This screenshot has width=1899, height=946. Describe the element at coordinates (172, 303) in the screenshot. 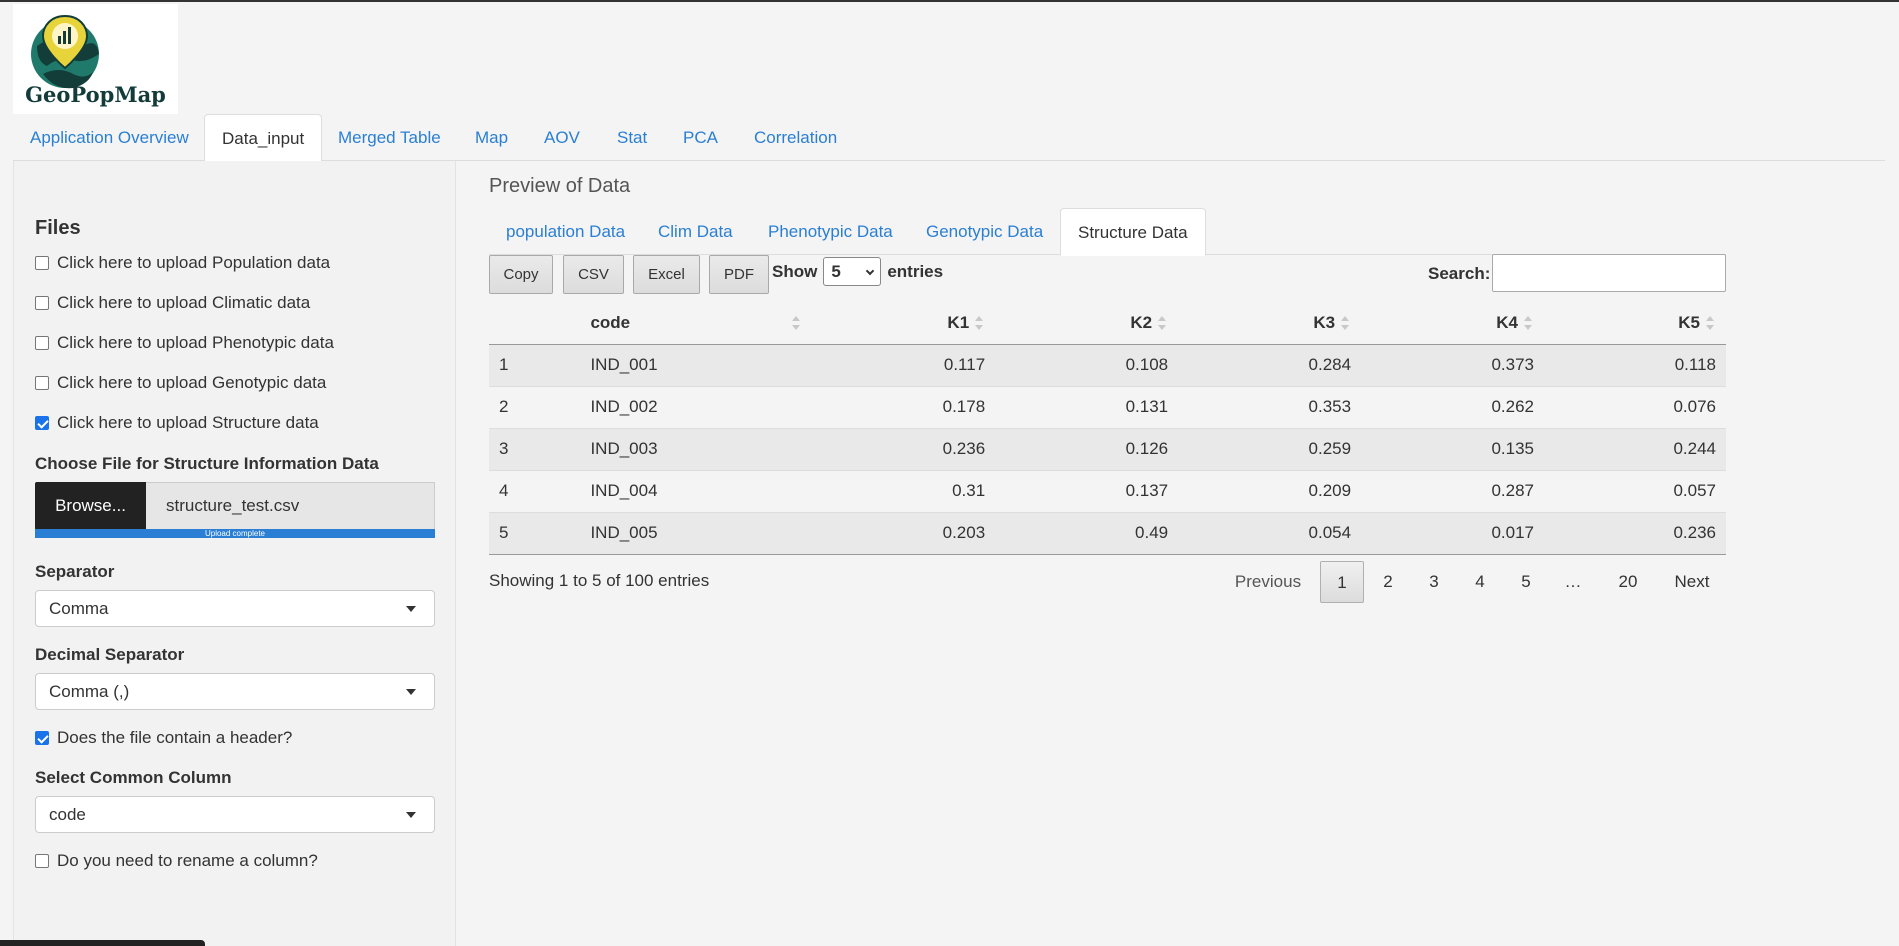

I see `upload-climatic-checkbox: Click here to upload Climatic data` at that location.